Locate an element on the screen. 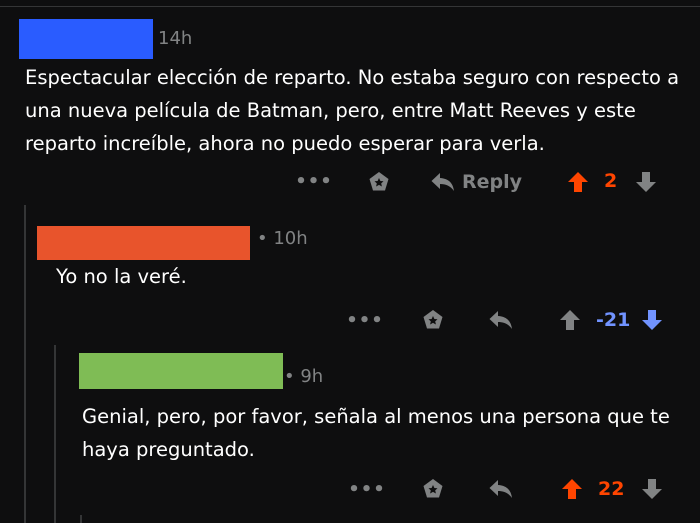 The width and height of the screenshot is (700, 523). comment-body: Yo no la veré. is located at coordinates (121, 276).